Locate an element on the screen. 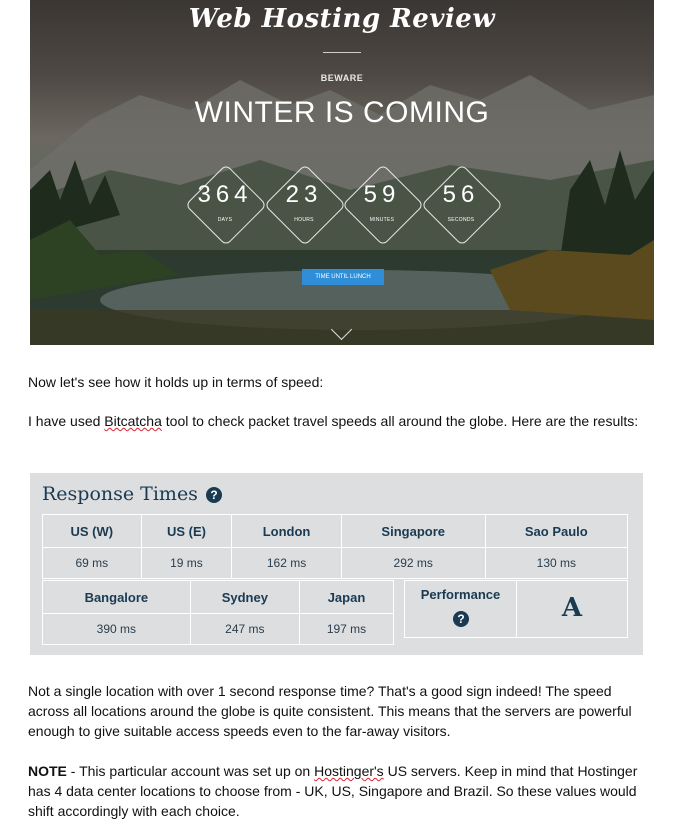 The image size is (682, 835). location-us-e: US (E) is located at coordinates (186, 531).